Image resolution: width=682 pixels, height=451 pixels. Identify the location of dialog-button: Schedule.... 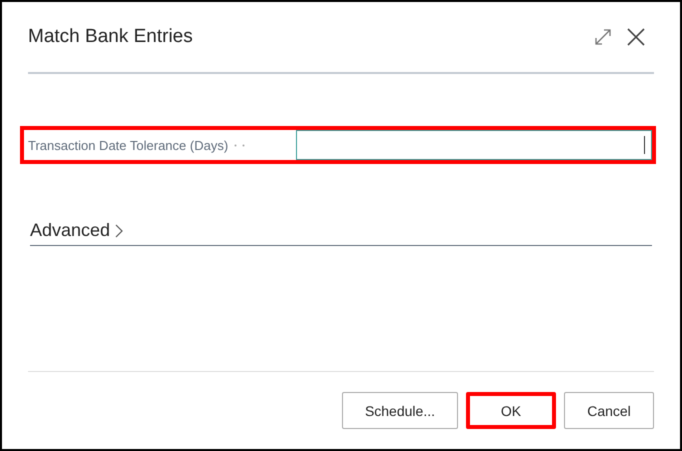
(400, 410).